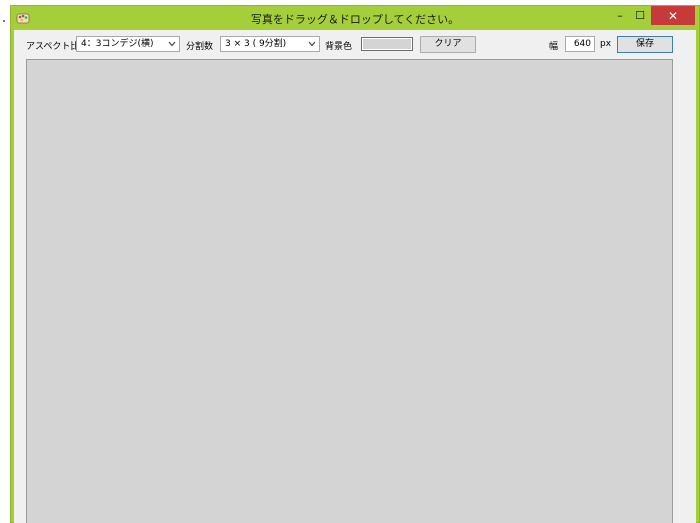  I want to click on split-count-select: 3 × 3 ( 9分割), so click(270, 44).